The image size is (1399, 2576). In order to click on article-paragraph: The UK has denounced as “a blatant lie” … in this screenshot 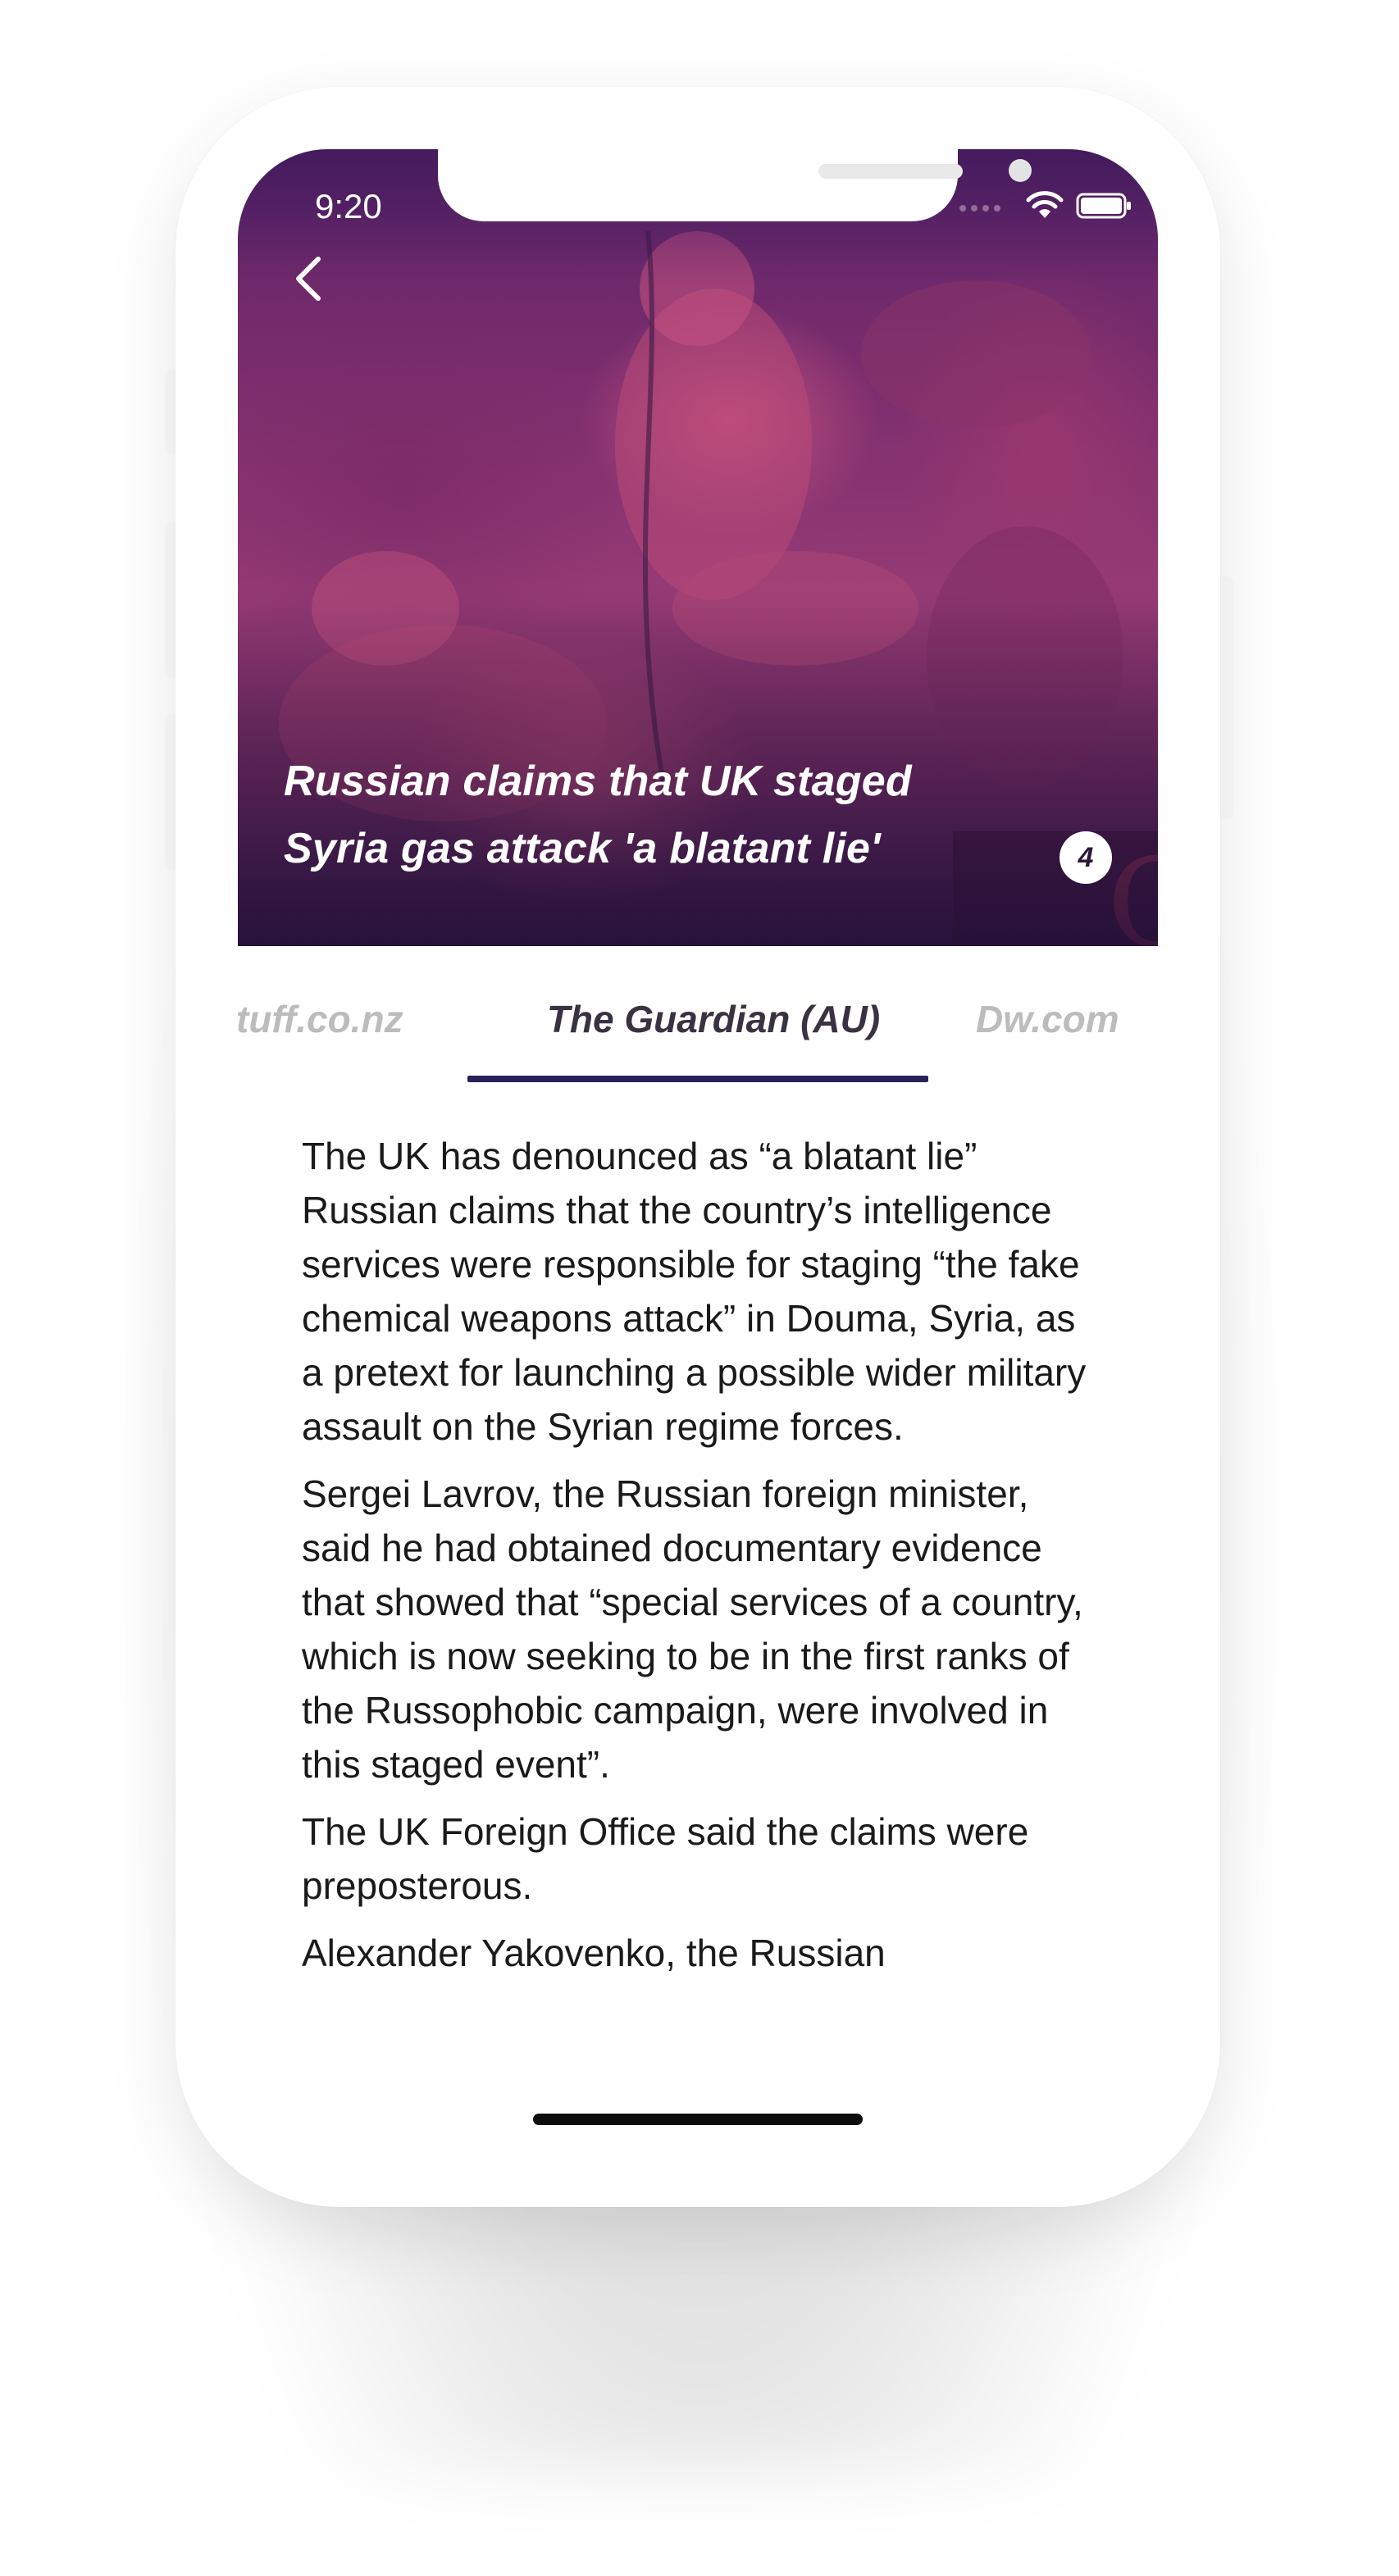, I will do `click(694, 1291)`.